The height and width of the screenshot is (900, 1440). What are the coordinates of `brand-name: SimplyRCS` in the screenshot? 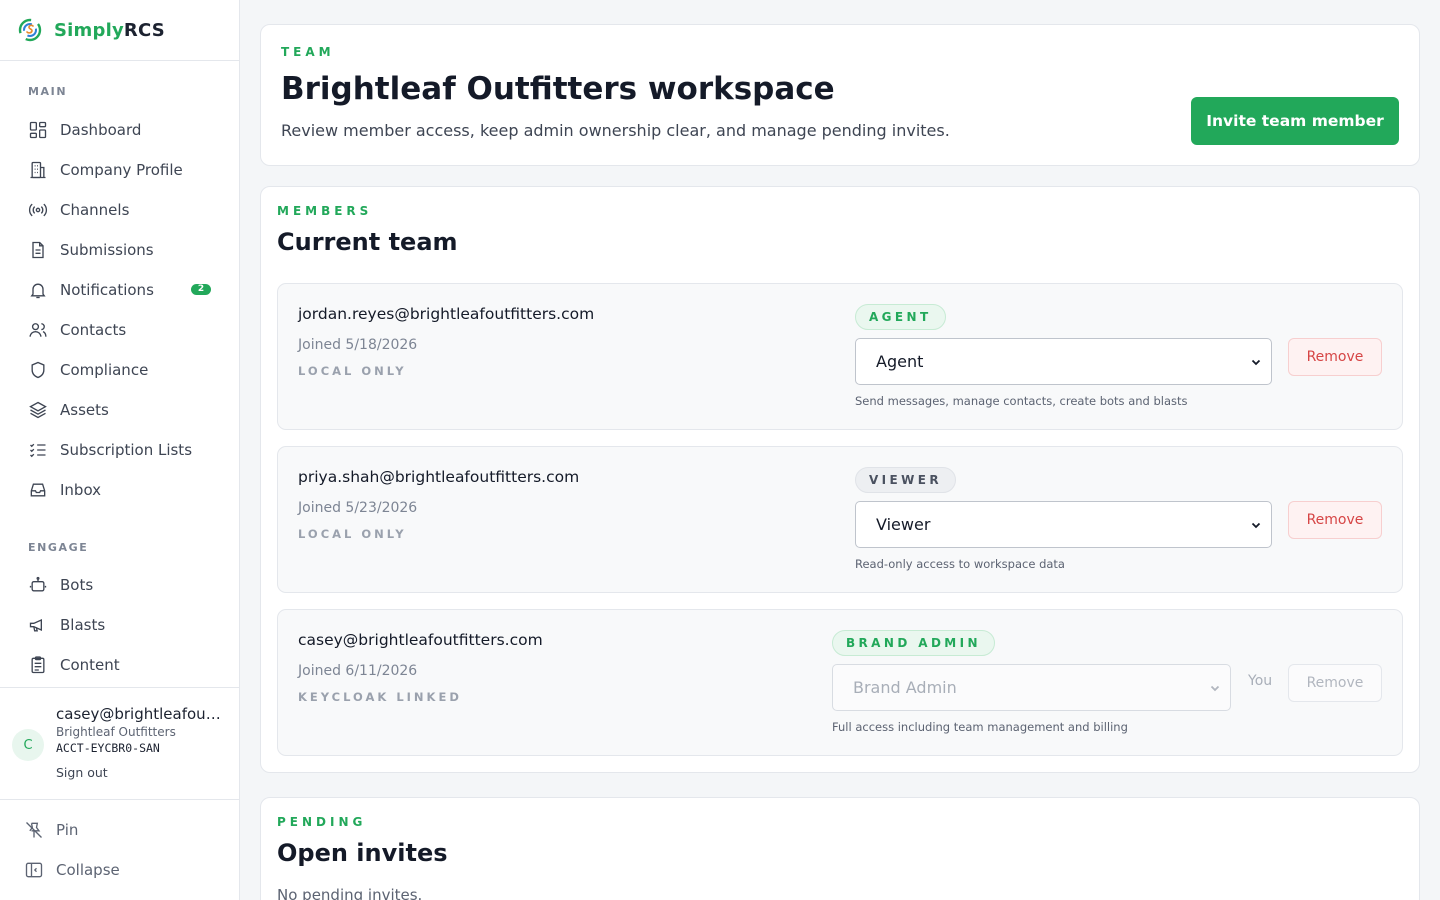 It's located at (109, 30).